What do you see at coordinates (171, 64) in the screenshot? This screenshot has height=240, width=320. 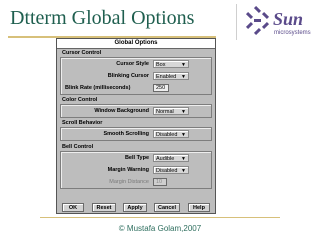 I see `cursor-style-menu: Box ▼` at bounding box center [171, 64].